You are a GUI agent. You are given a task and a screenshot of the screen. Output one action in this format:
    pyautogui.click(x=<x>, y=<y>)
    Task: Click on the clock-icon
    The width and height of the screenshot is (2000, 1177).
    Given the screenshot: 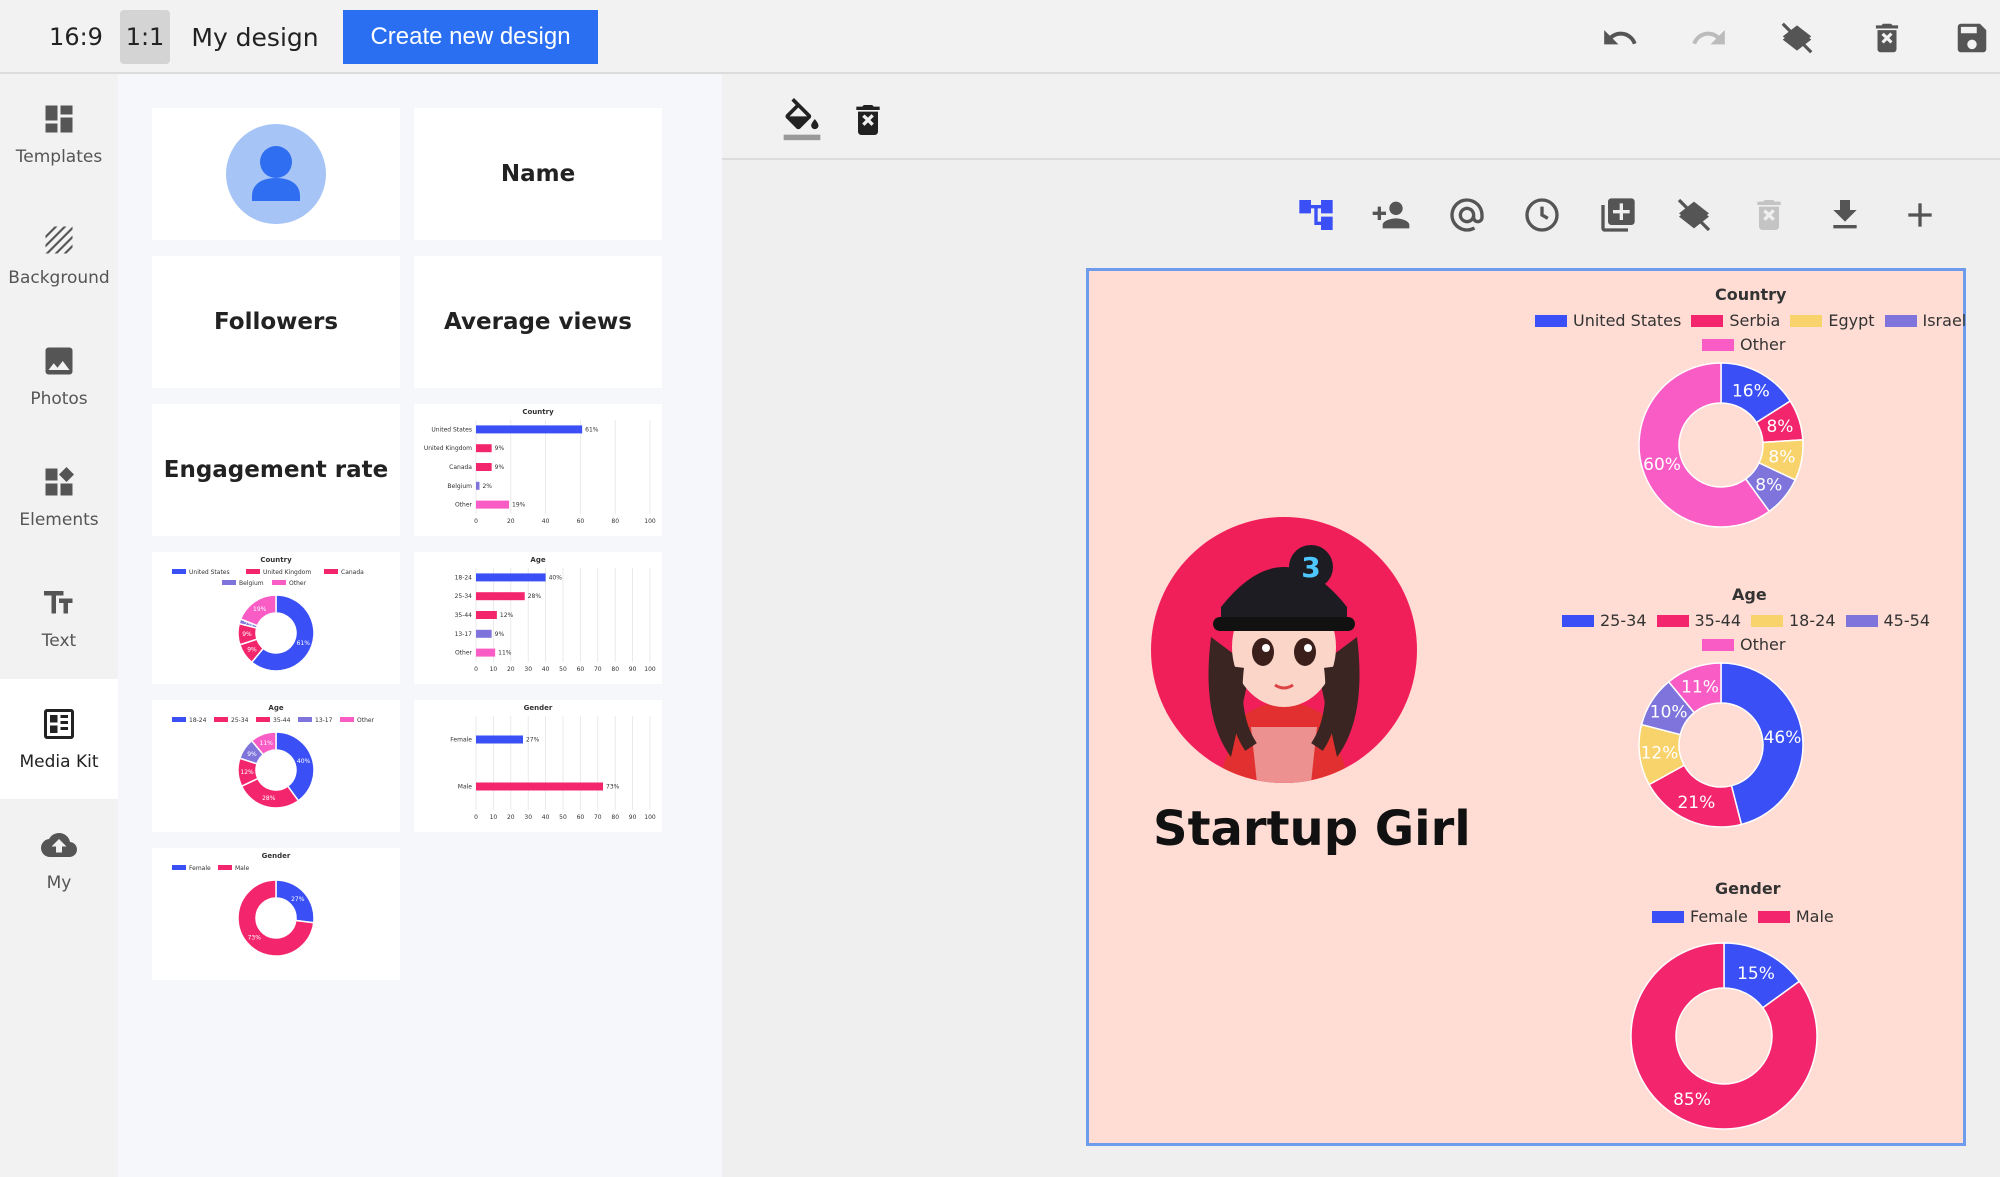 What is the action you would take?
    pyautogui.click(x=1542, y=215)
    